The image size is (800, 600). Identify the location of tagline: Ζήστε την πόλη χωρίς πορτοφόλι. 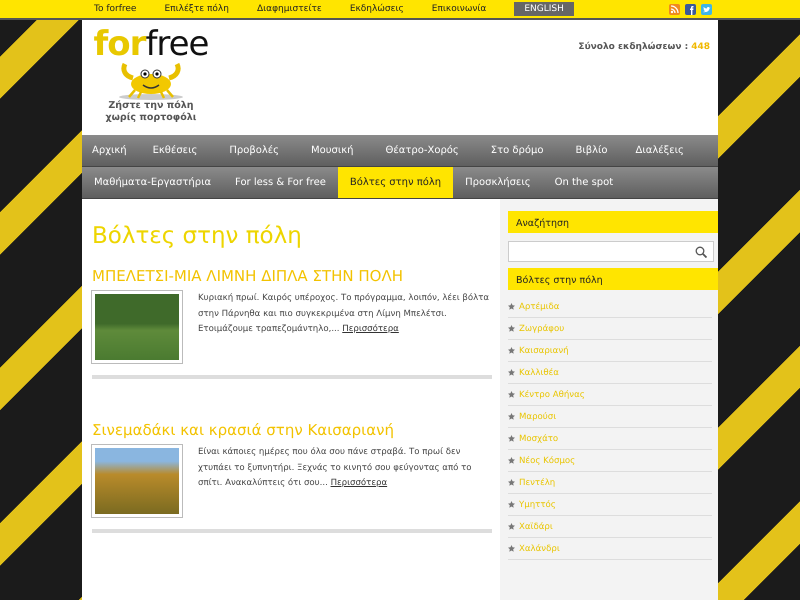
(151, 112).